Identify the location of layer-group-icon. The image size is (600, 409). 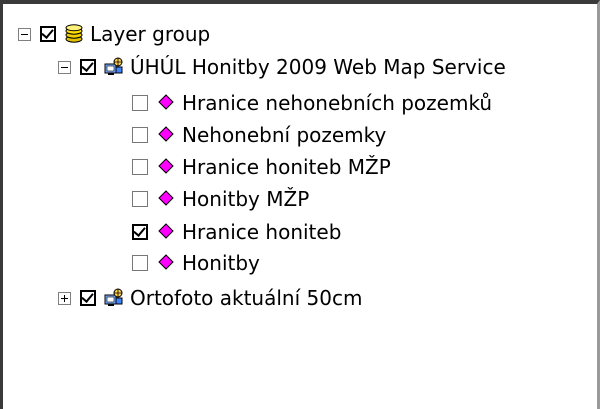
(74, 34).